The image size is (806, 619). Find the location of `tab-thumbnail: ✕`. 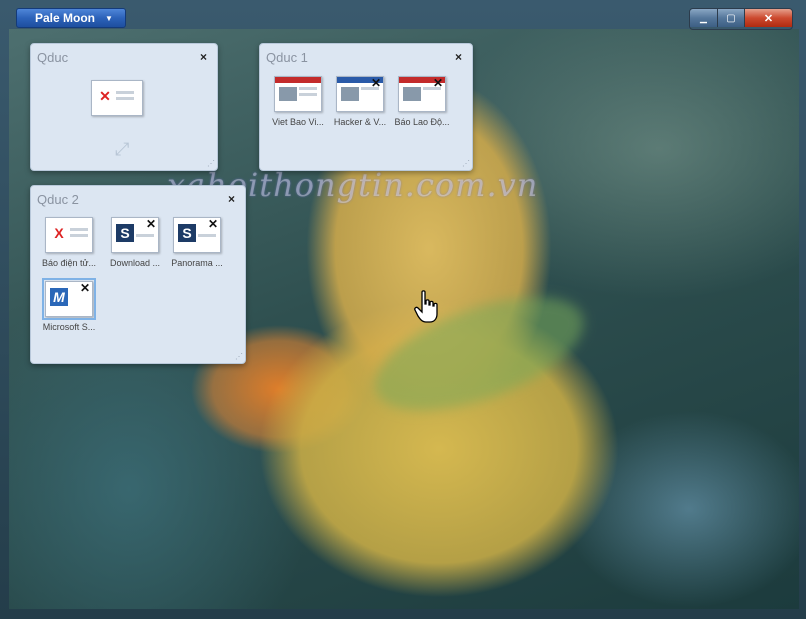

tab-thumbnail: ✕ is located at coordinates (117, 98).